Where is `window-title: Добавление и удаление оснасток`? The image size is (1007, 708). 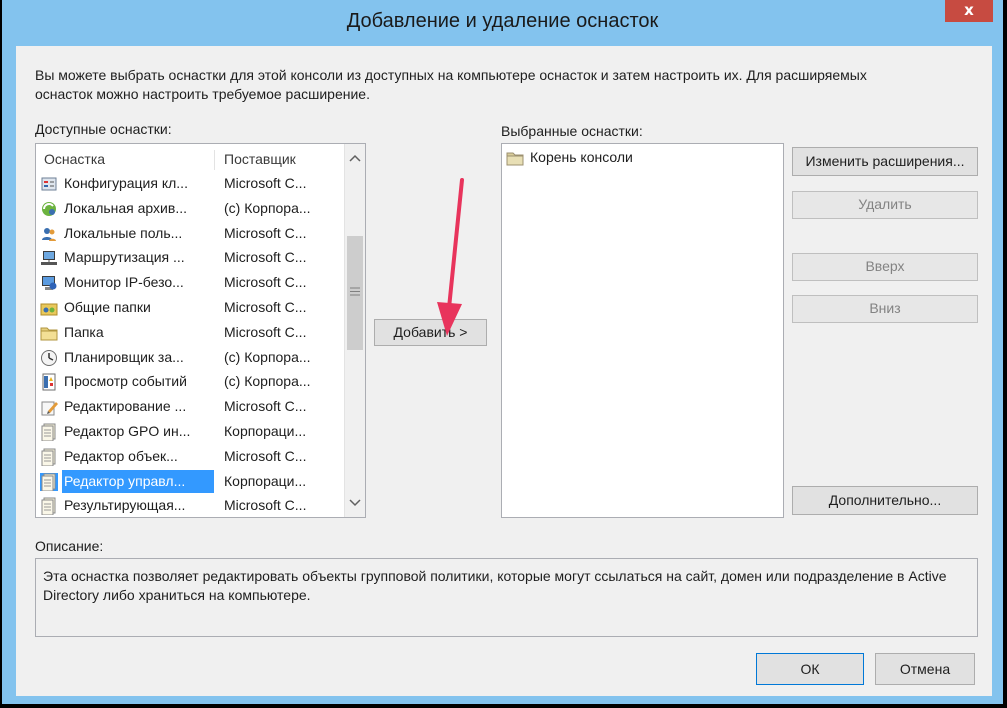
window-title: Добавление и удаление оснасток is located at coordinates (502, 21).